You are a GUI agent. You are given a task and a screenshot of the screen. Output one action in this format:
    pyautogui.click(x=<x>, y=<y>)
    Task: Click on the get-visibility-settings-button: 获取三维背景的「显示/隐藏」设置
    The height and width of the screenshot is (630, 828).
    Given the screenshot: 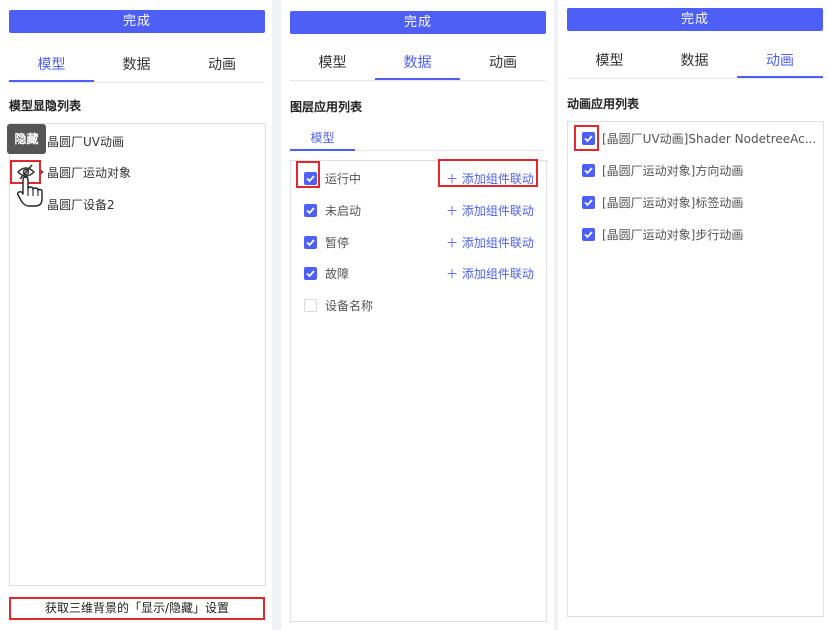 What is the action you would take?
    pyautogui.click(x=137, y=608)
    